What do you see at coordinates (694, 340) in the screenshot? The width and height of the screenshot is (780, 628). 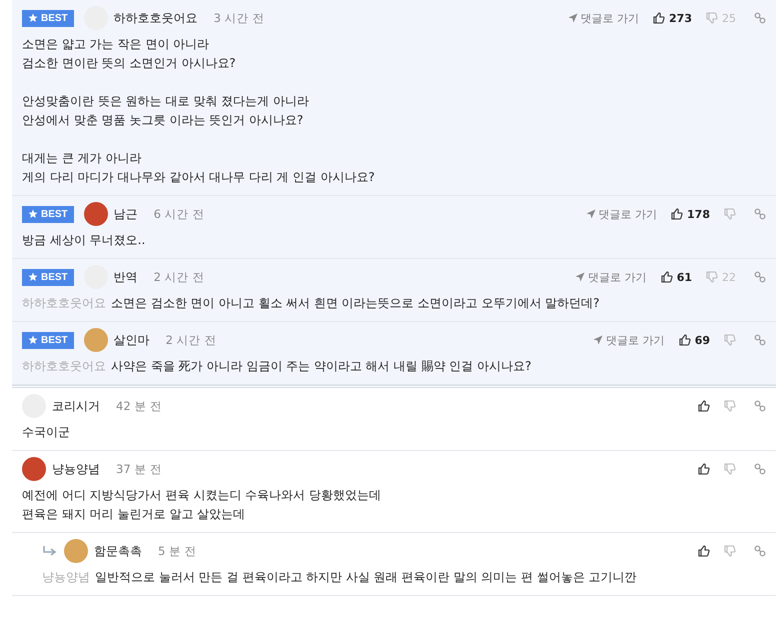 I see `like-button: 69` at bounding box center [694, 340].